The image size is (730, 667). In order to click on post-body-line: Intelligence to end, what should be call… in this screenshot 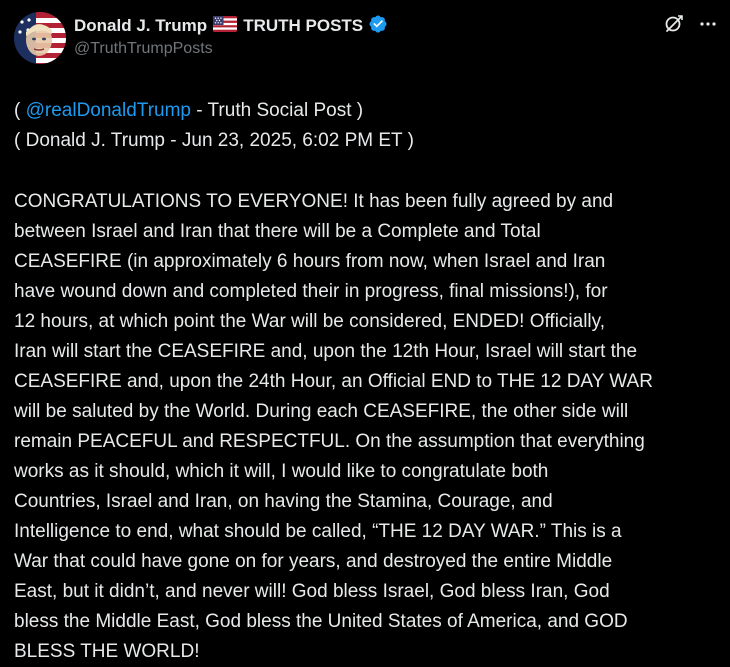, I will do `click(318, 531)`.